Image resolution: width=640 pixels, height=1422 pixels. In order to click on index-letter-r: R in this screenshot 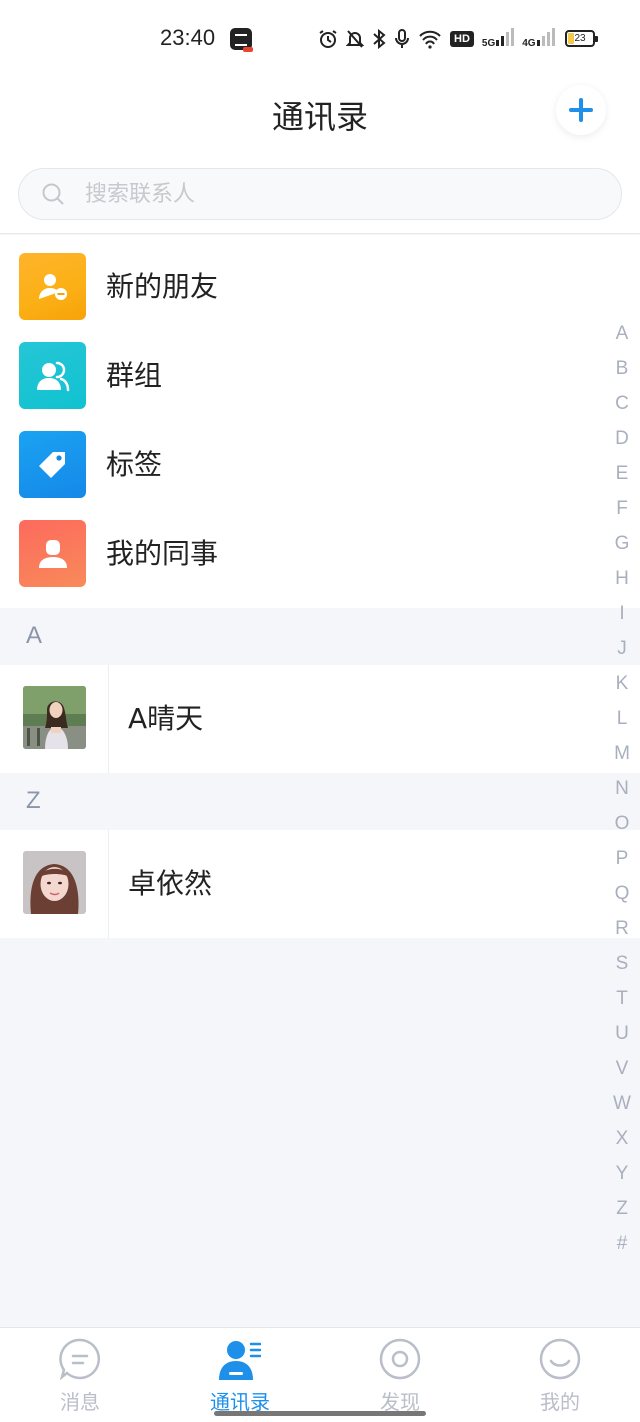, I will do `click(622, 928)`.